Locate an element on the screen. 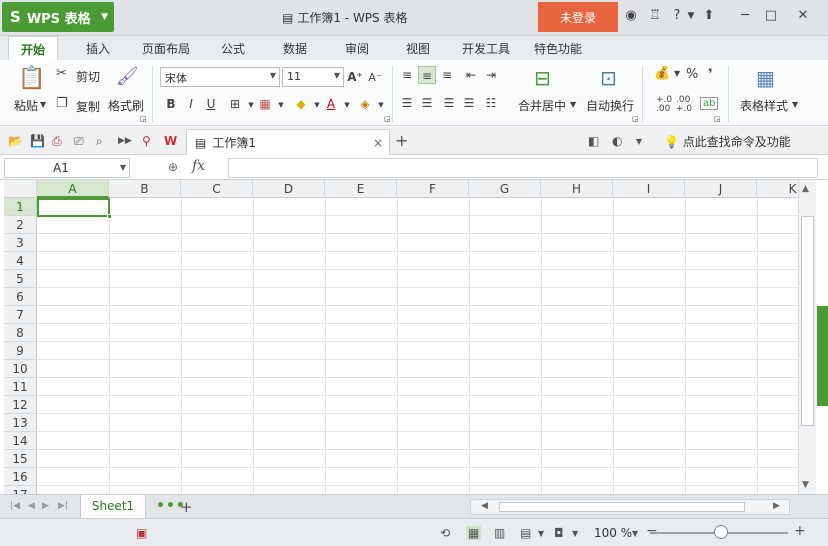  row-header: 8 is located at coordinates (20, 333).